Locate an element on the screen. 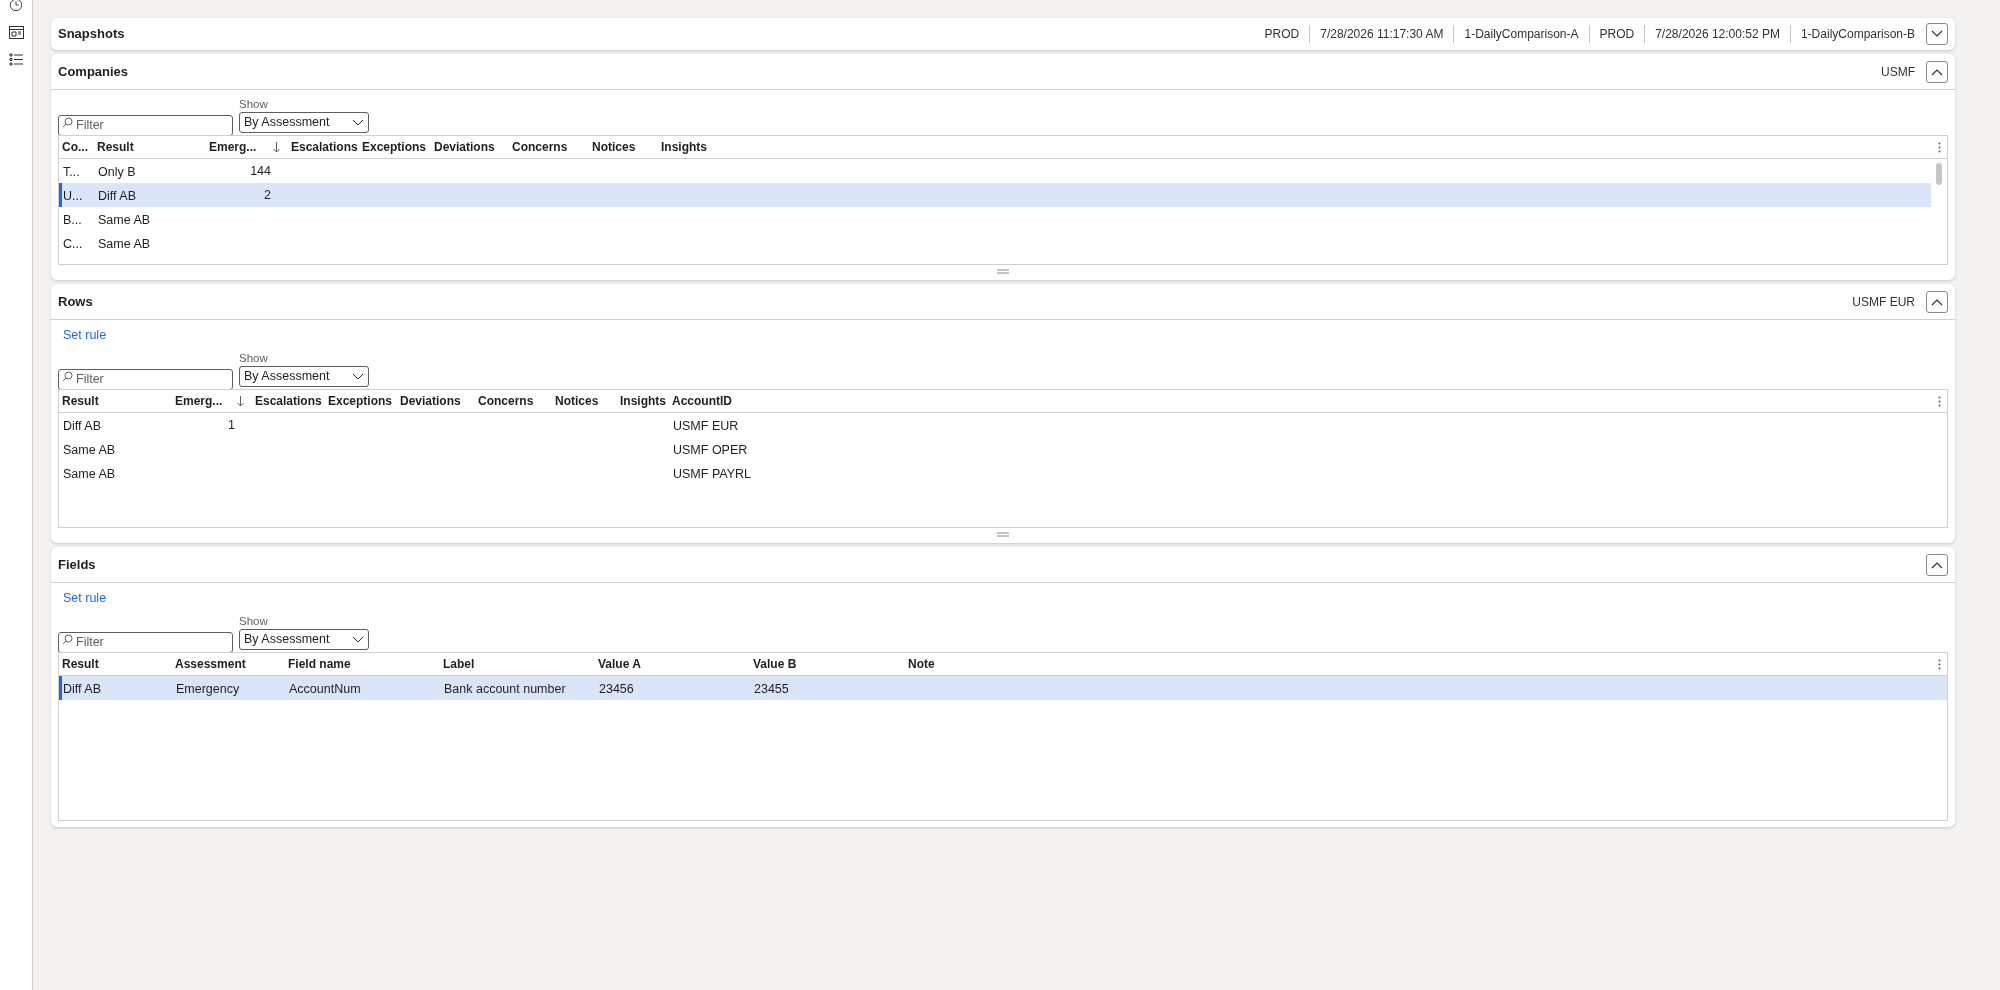 Image resolution: width=2000 pixels, height=990 pixels. table-cell: Emergency is located at coordinates (208, 689).